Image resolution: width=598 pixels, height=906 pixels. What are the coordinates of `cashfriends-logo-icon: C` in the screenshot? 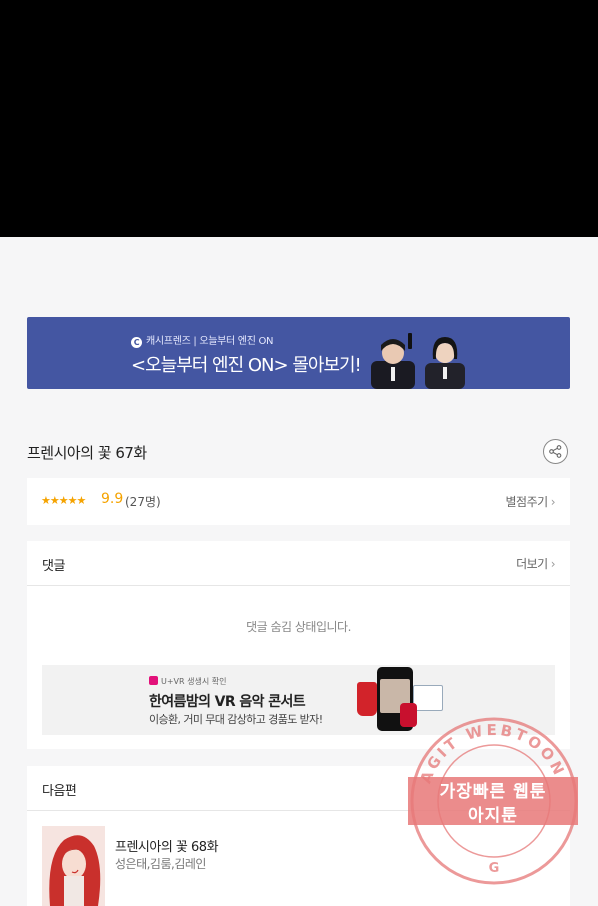 It's located at (136, 342).